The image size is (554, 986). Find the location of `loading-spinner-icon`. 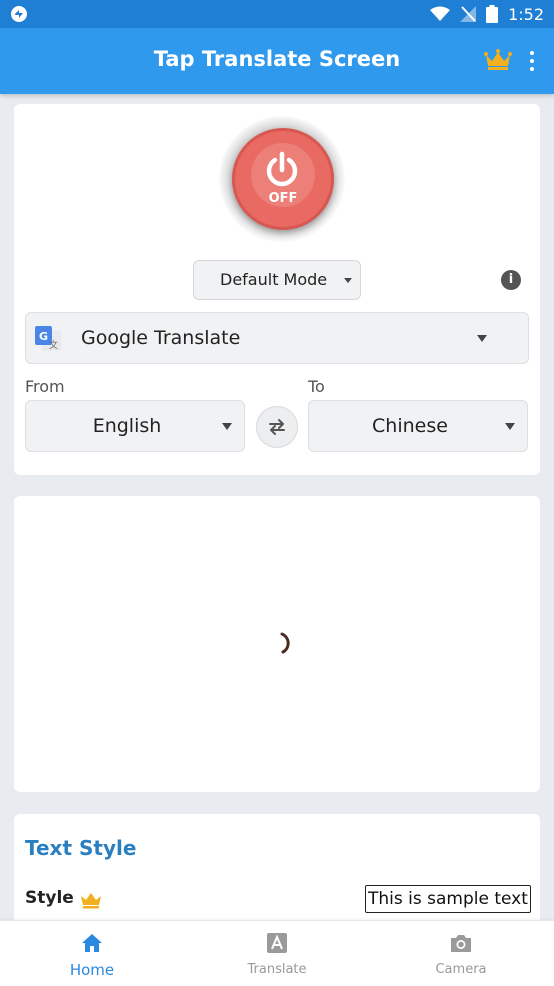

loading-spinner-icon is located at coordinates (285, 643).